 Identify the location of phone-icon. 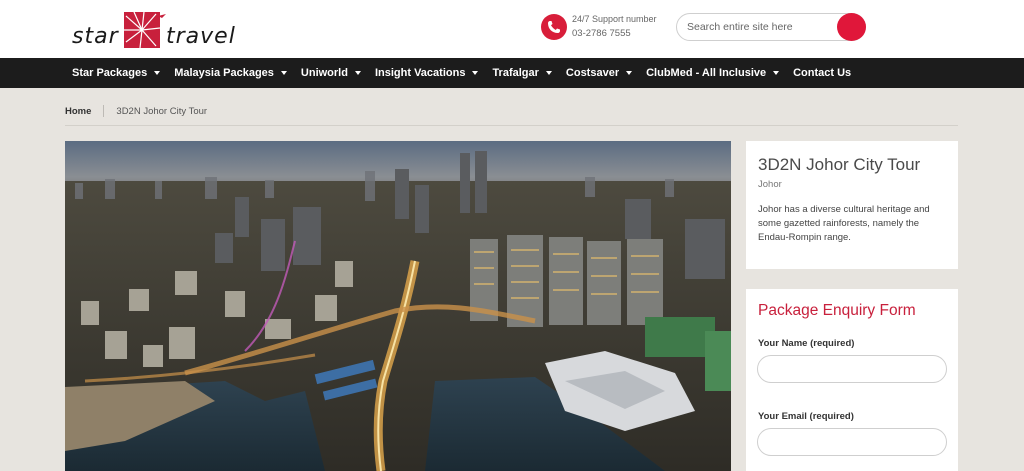
(554, 27).